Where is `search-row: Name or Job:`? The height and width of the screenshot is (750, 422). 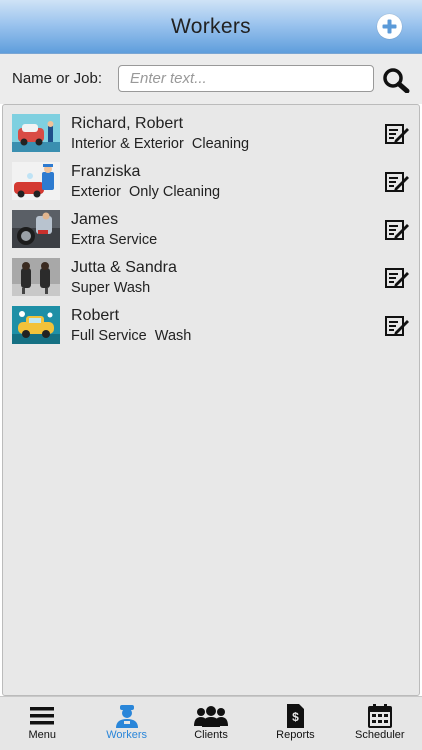 search-row: Name or Job: is located at coordinates (211, 79).